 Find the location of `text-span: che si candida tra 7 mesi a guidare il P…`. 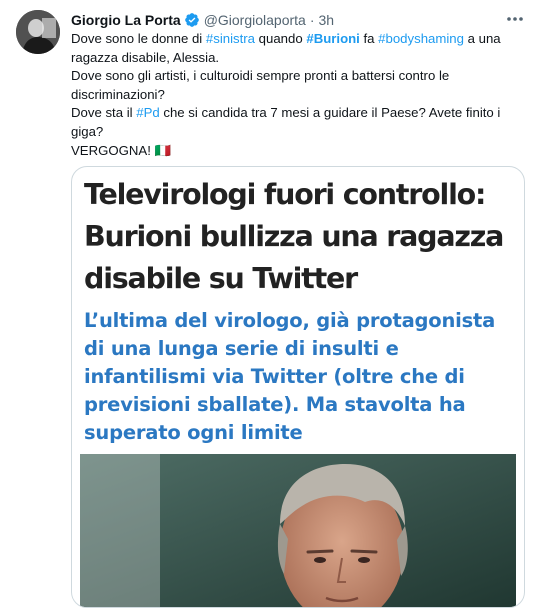

text-span: che si candida tra 7 mesi a guidare il P… is located at coordinates (330, 113).